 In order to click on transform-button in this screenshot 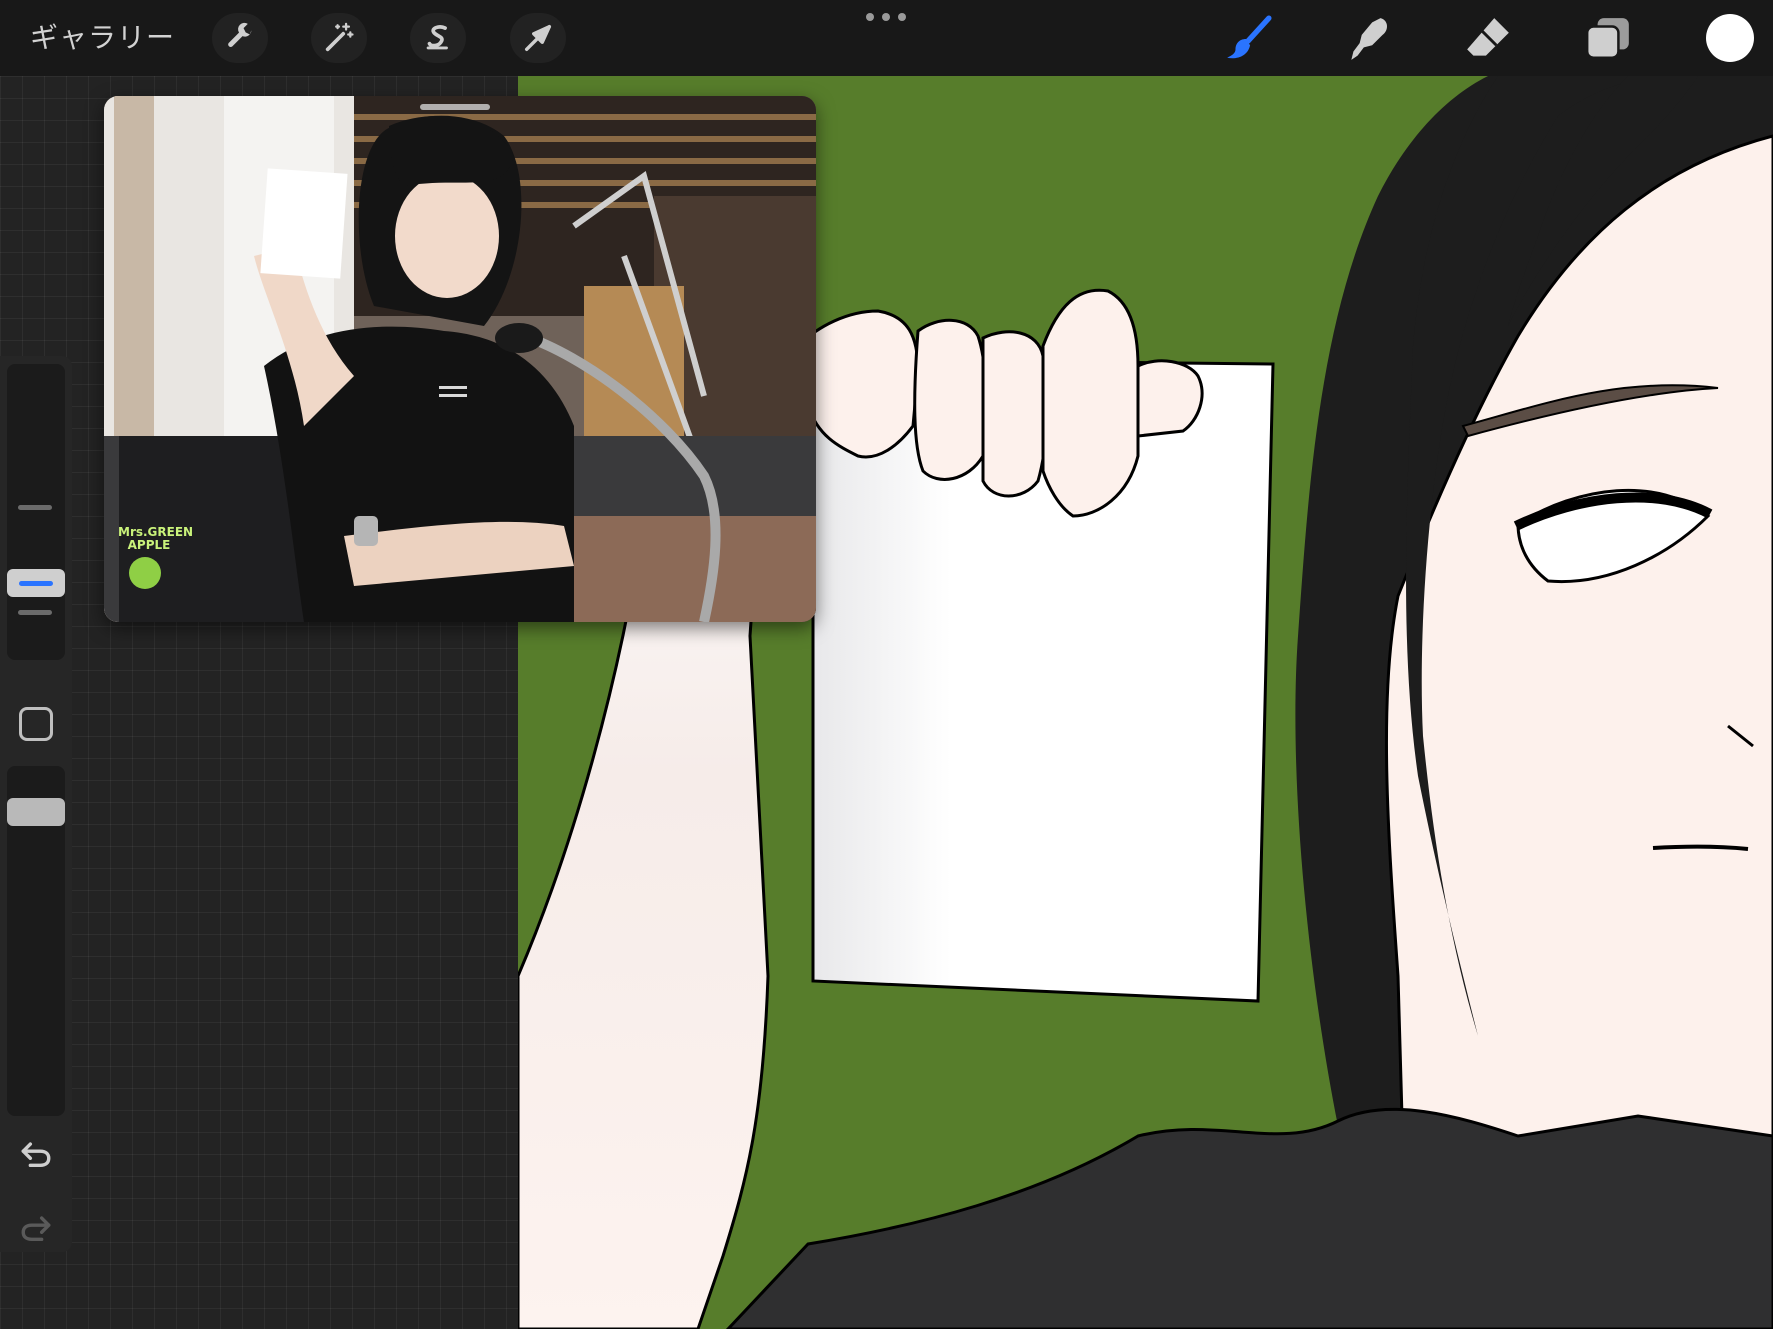, I will do `click(538, 38)`.